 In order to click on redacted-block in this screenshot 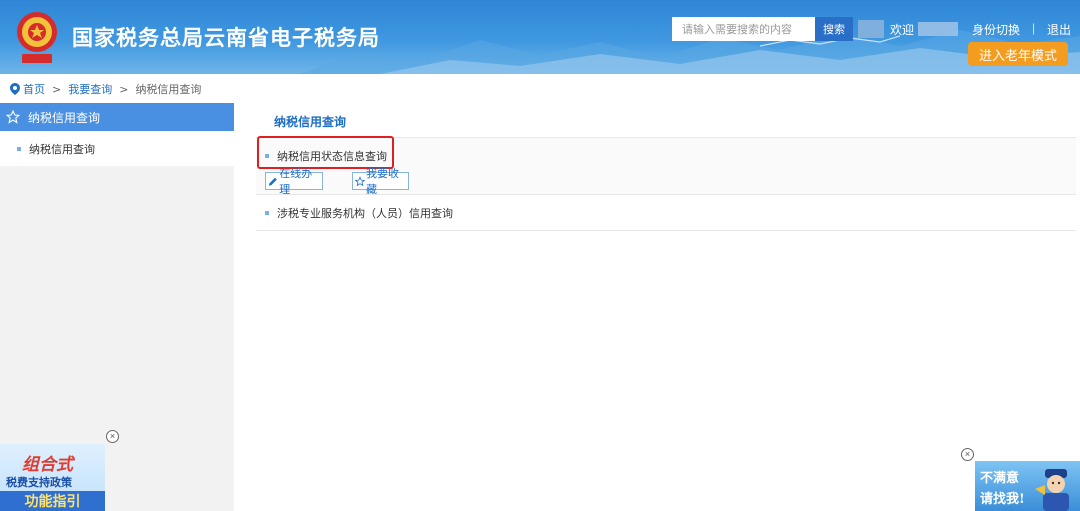, I will do `click(871, 29)`.